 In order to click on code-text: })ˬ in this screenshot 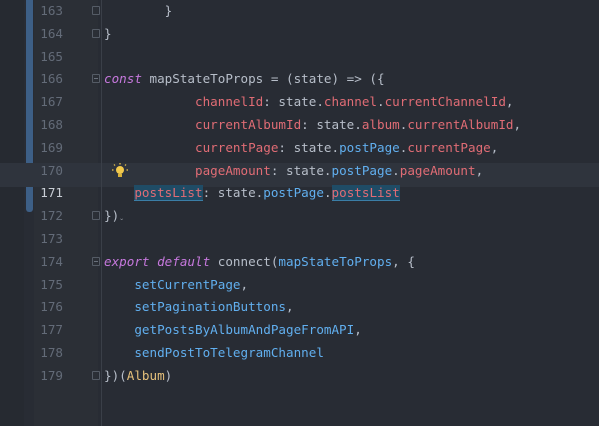, I will do `click(113, 216)`.